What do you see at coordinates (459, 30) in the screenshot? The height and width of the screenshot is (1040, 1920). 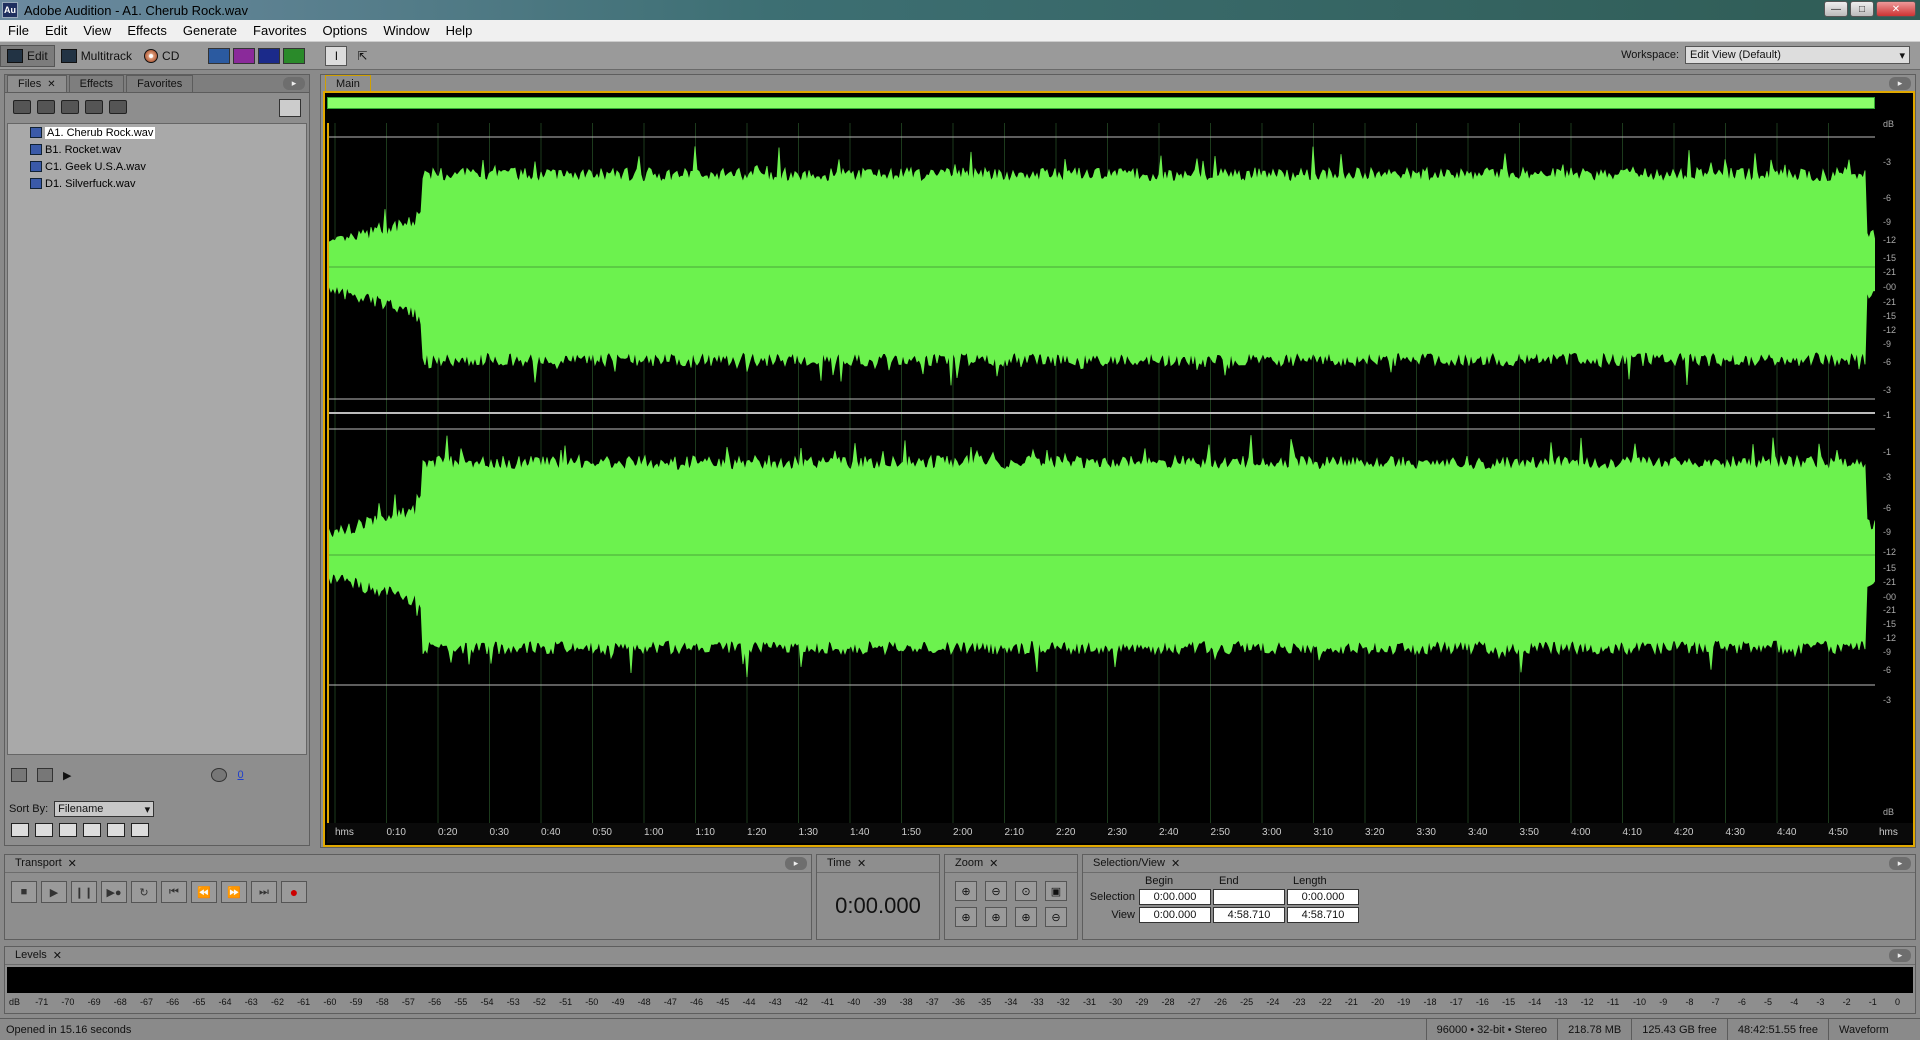 I see `menu-help: Help` at bounding box center [459, 30].